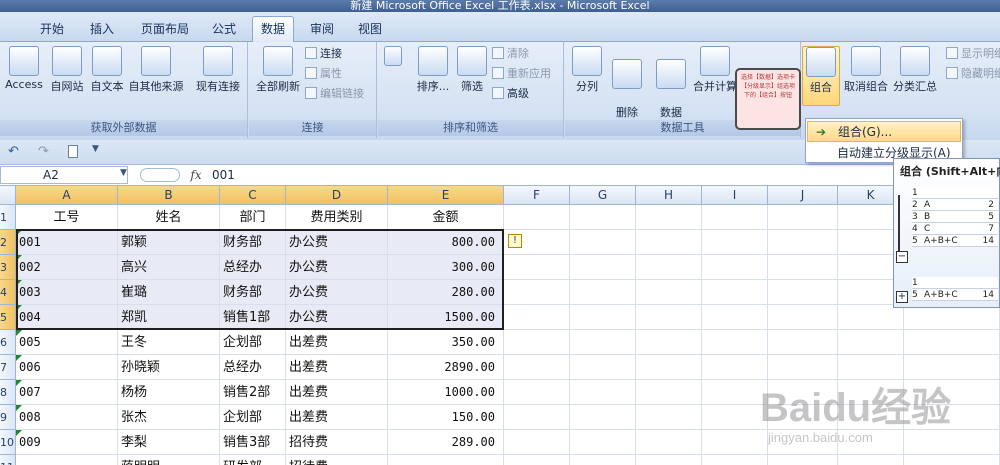 This screenshot has width=1000, height=465. I want to click on refresh-all-button: 全部刷新, so click(278, 70).